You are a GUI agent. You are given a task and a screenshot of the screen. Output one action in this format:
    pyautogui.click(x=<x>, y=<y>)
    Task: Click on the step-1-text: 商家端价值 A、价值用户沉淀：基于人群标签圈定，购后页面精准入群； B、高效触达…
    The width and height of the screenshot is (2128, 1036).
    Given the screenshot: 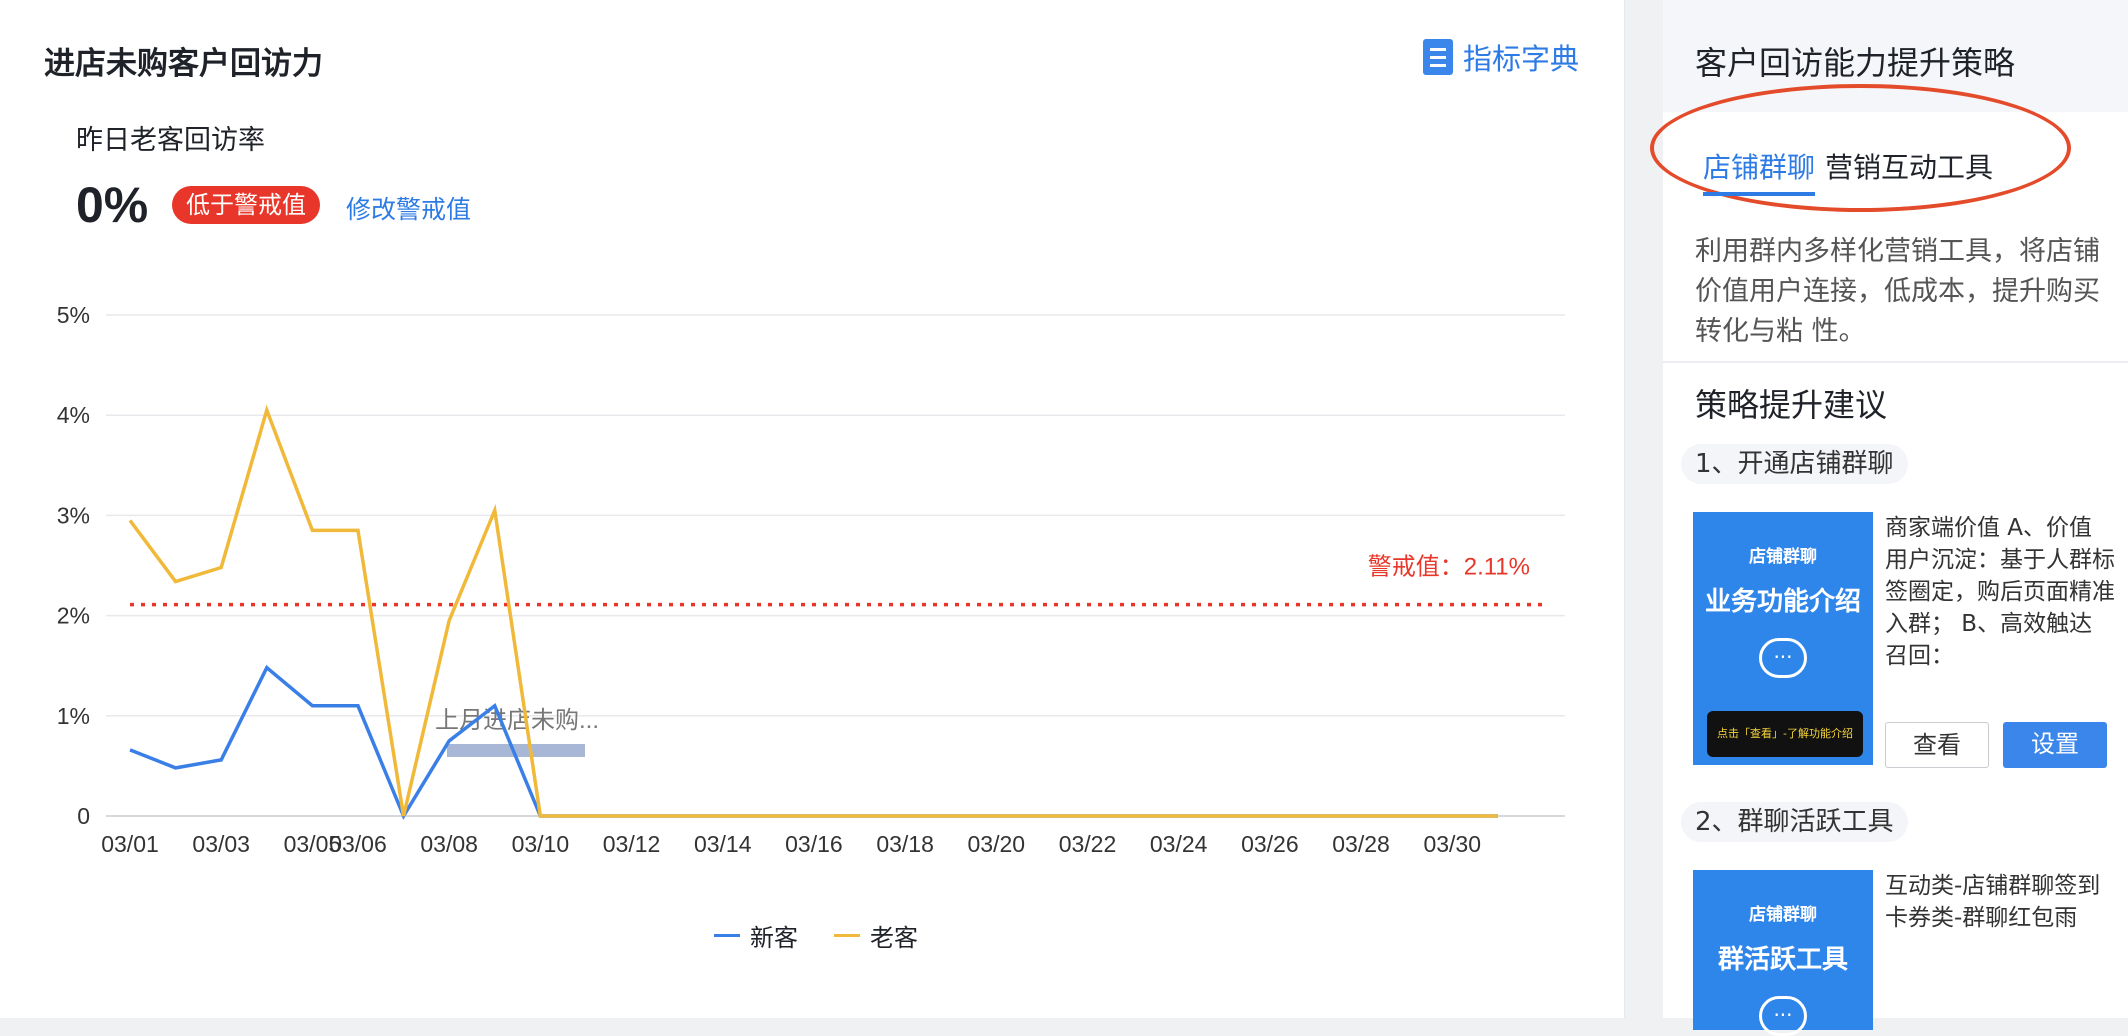 What is the action you would take?
    pyautogui.click(x=2000, y=592)
    